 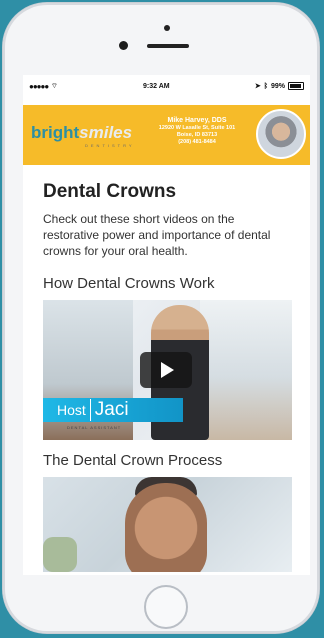 I want to click on brand-logo: brightsmiles, so click(x=81, y=133).